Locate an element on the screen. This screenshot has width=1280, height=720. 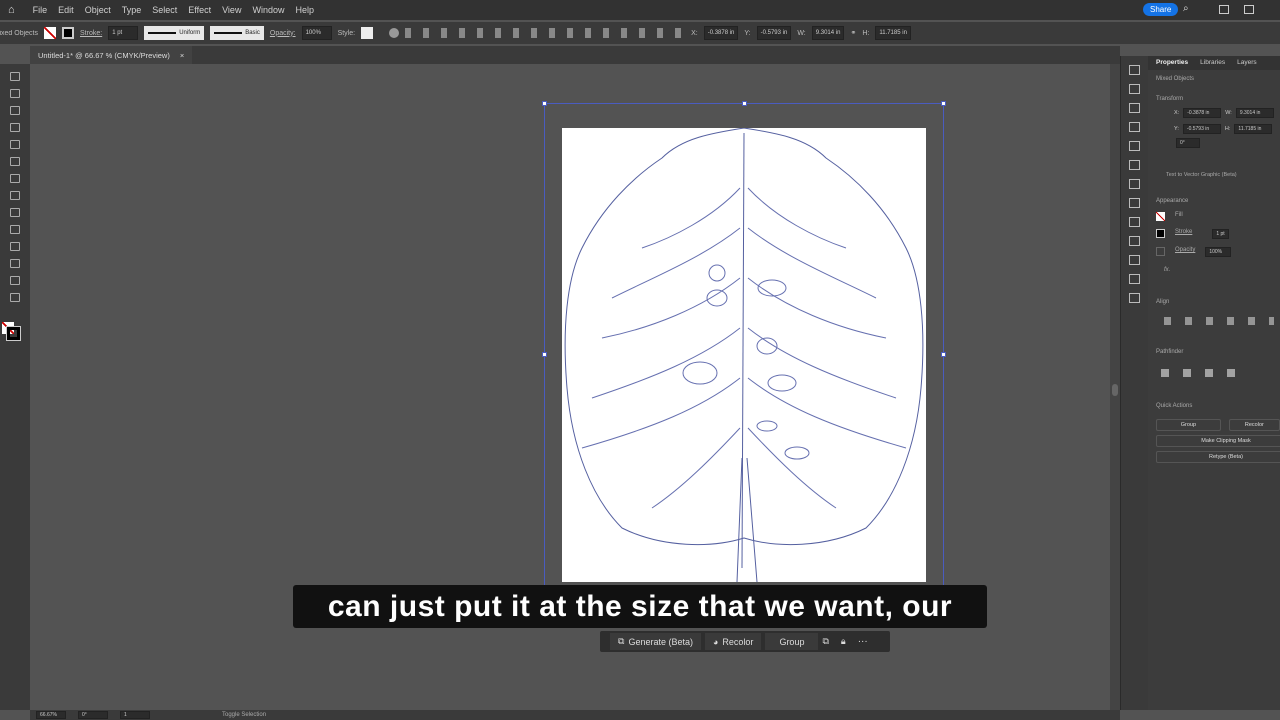
more-options-button: ··· is located at coordinates (863, 641).